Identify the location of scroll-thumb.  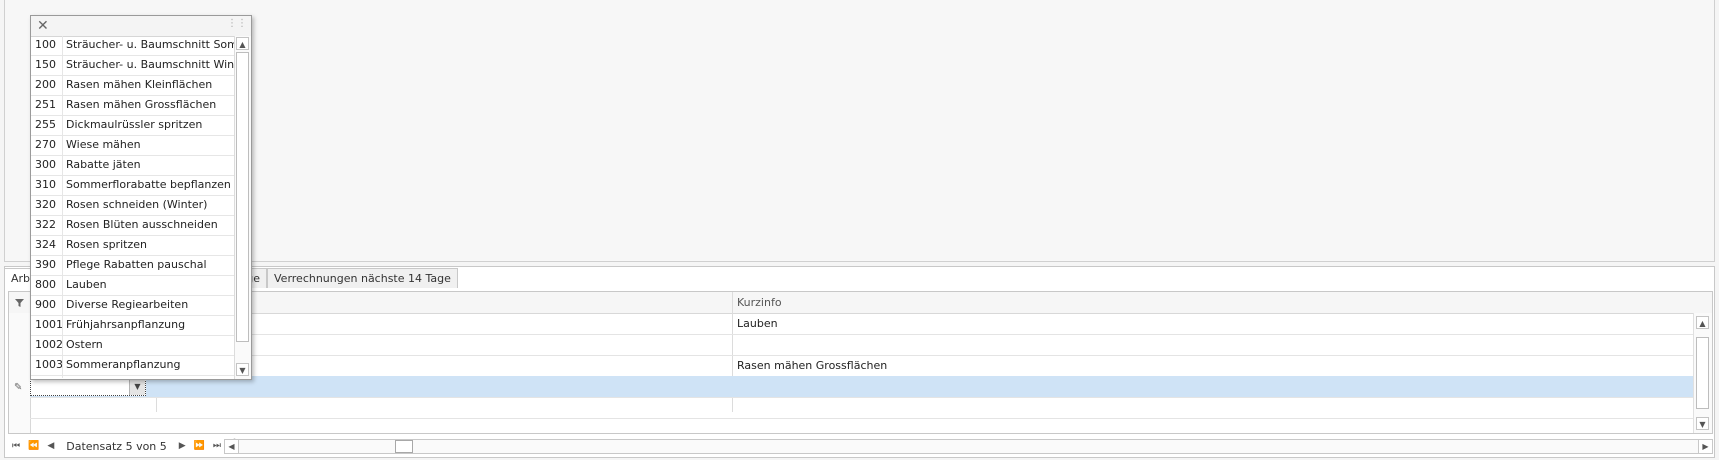
(1702, 373).